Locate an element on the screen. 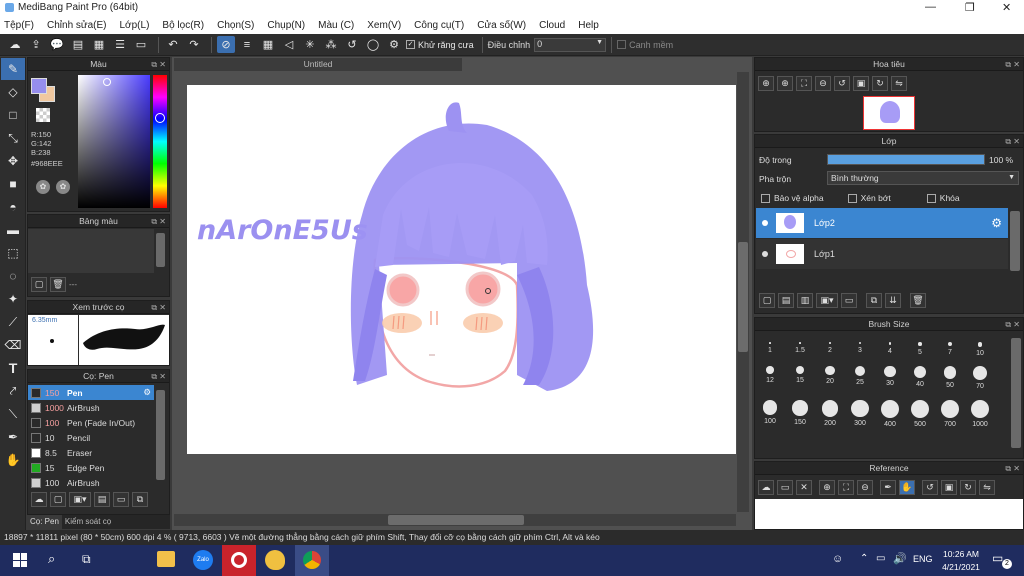  hue-slider is located at coordinates (160, 141).